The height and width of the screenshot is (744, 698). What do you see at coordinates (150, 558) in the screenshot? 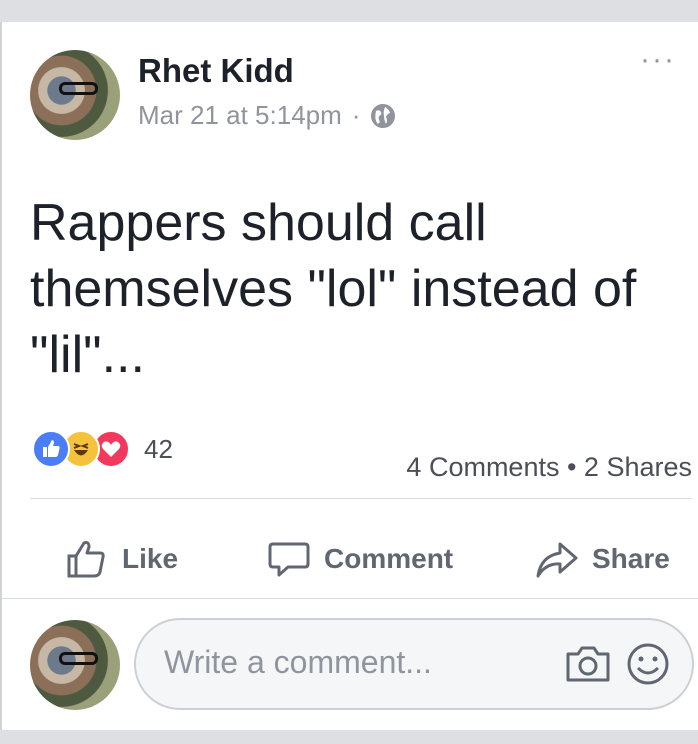
I see `like-label: Like` at bounding box center [150, 558].